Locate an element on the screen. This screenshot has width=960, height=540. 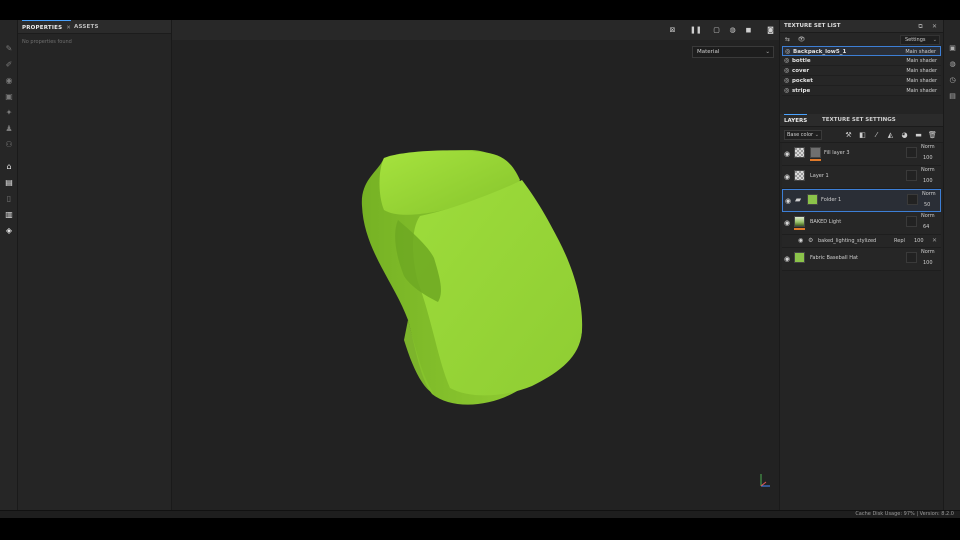
add-paint-layer-icon: ⁄ is located at coordinates (876, 135).